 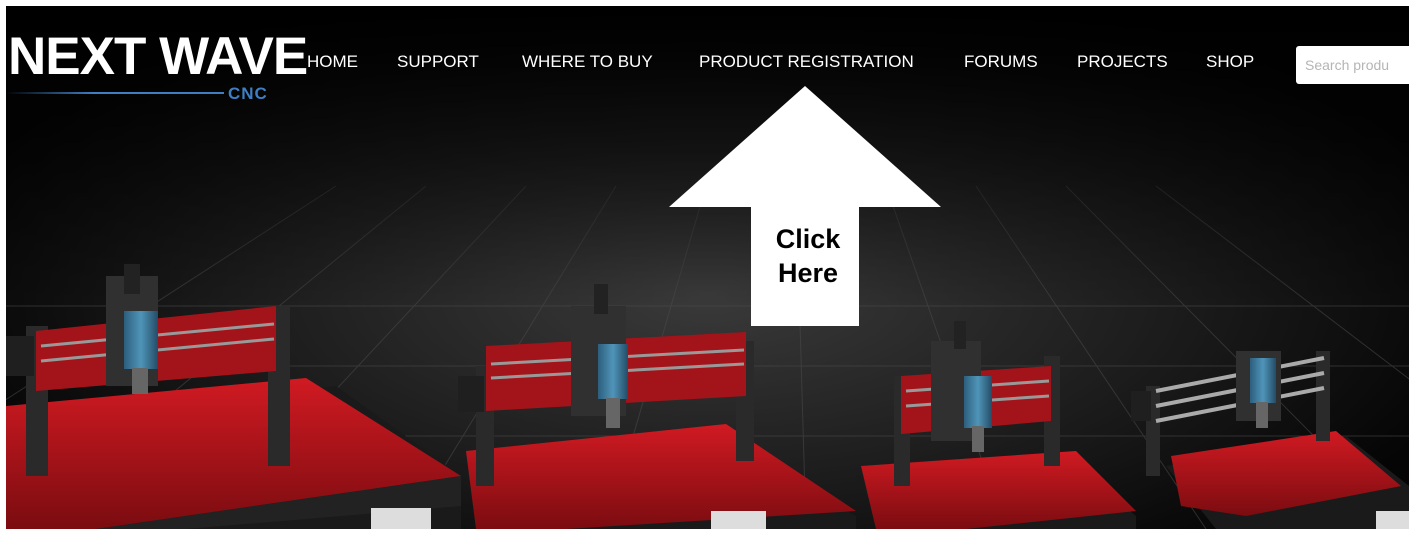 I want to click on cnc-machine-small, so click(x=996, y=425).